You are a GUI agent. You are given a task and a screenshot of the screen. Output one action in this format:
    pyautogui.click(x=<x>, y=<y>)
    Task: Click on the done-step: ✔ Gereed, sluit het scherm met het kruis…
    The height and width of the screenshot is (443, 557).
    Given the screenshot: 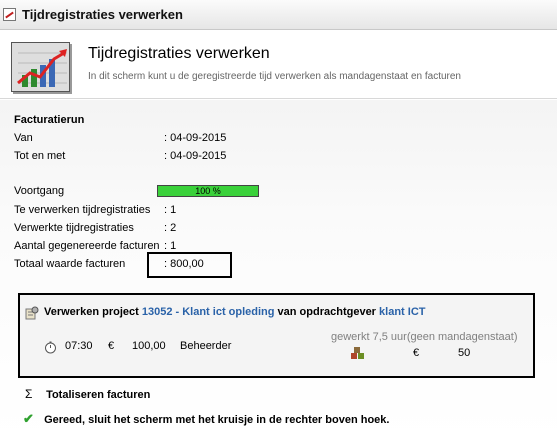 What is the action you would take?
    pyautogui.click(x=206, y=419)
    